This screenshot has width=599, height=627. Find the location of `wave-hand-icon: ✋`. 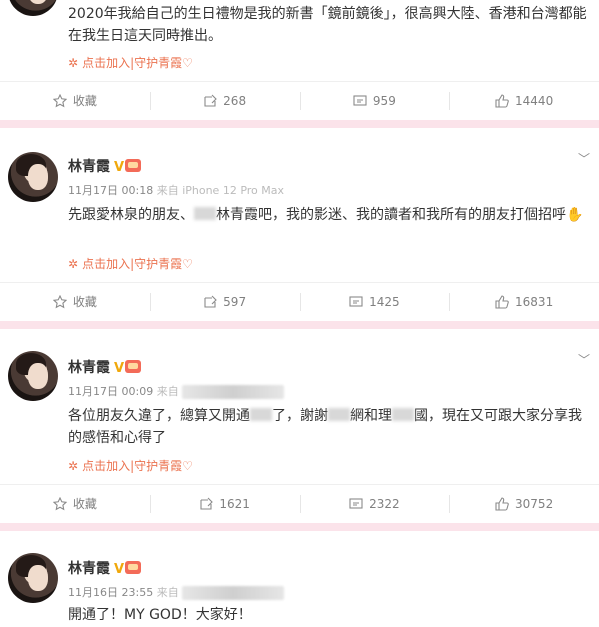

wave-hand-icon: ✋ is located at coordinates (575, 215).